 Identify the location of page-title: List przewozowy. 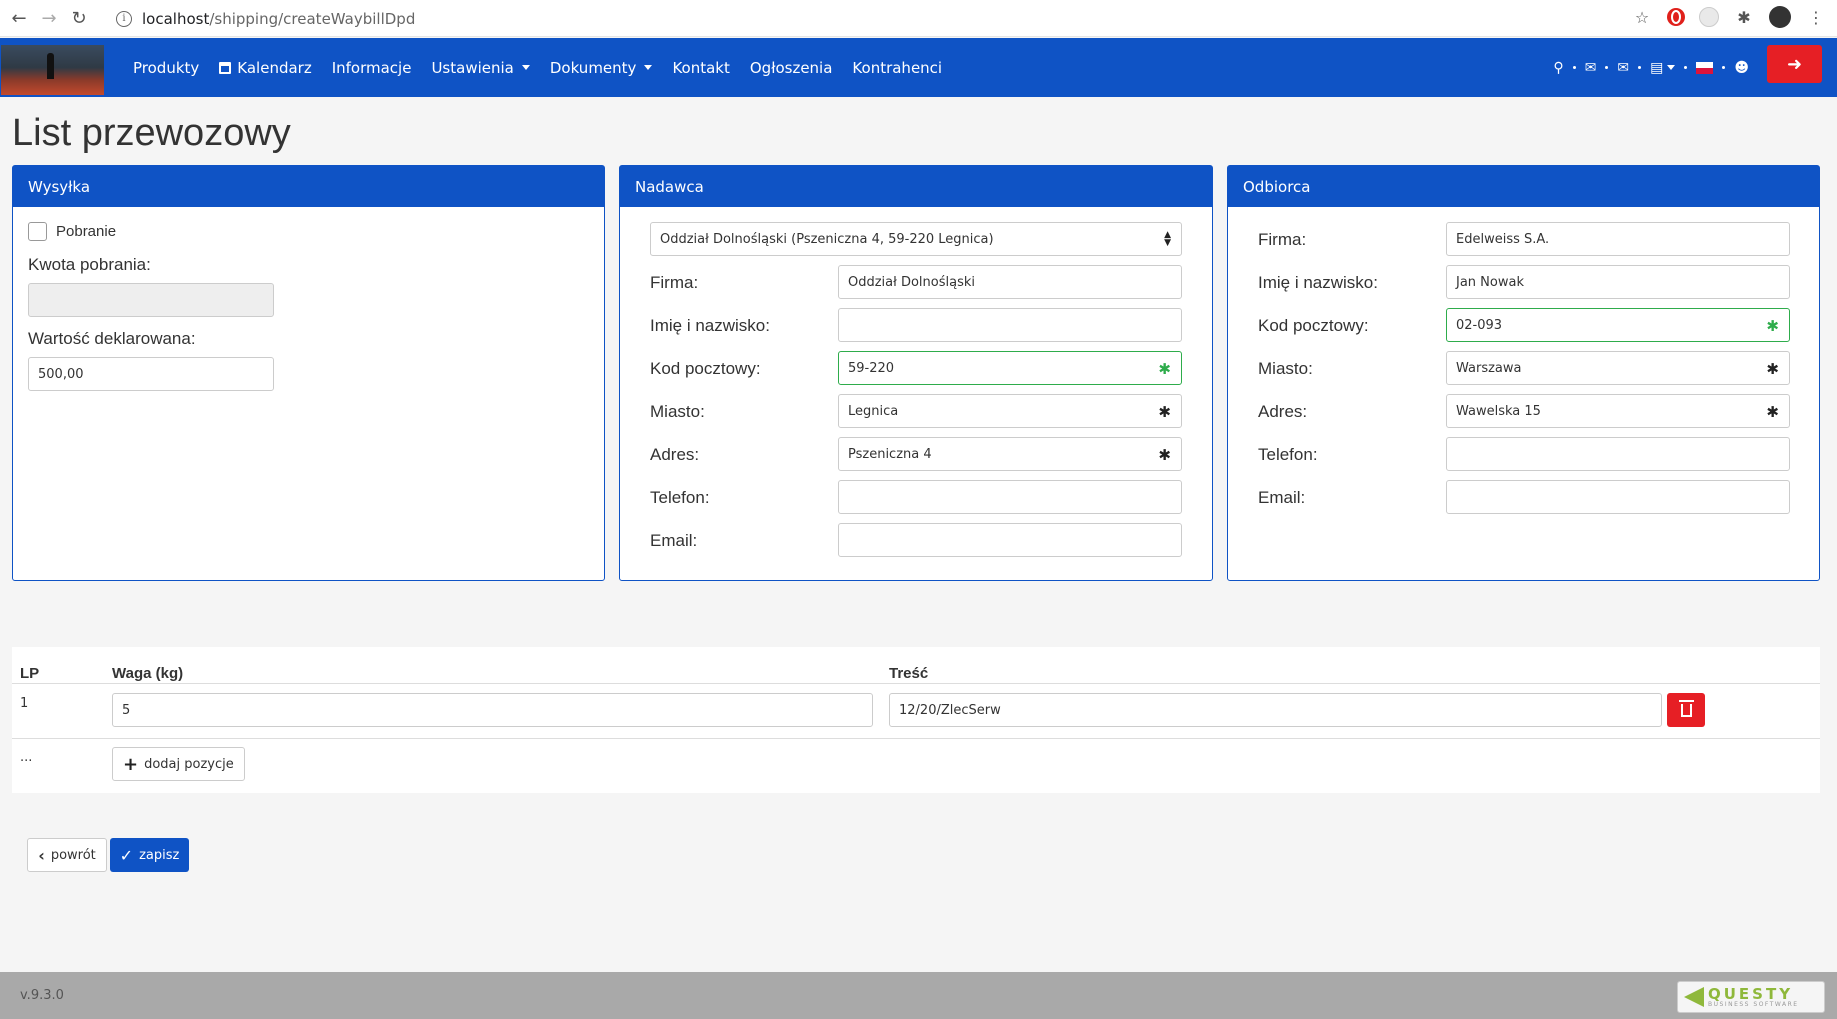
(151, 133).